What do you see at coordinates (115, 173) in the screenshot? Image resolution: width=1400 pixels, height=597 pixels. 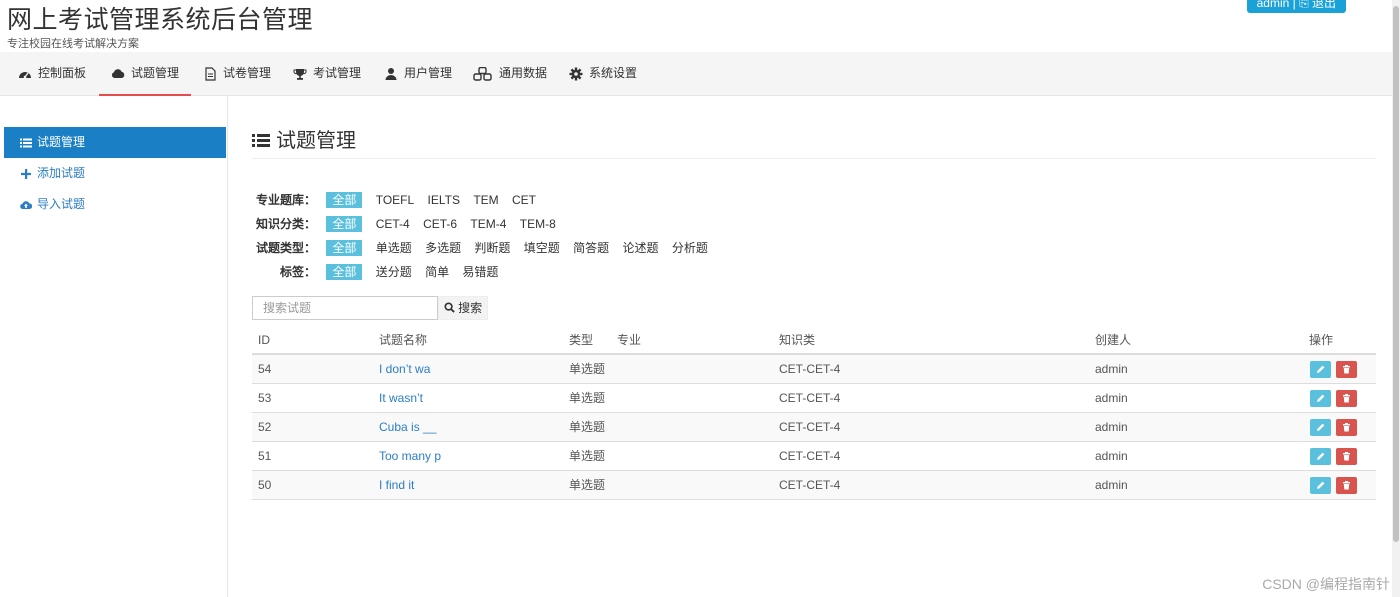 I see `sidebar-item-add-question: 添加试题` at bounding box center [115, 173].